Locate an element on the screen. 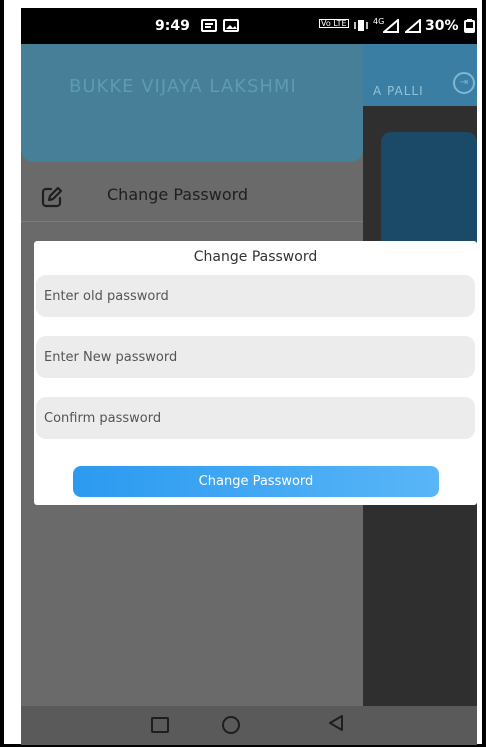 The width and height of the screenshot is (486, 747). background-location-text: A PALLI is located at coordinates (398, 91).